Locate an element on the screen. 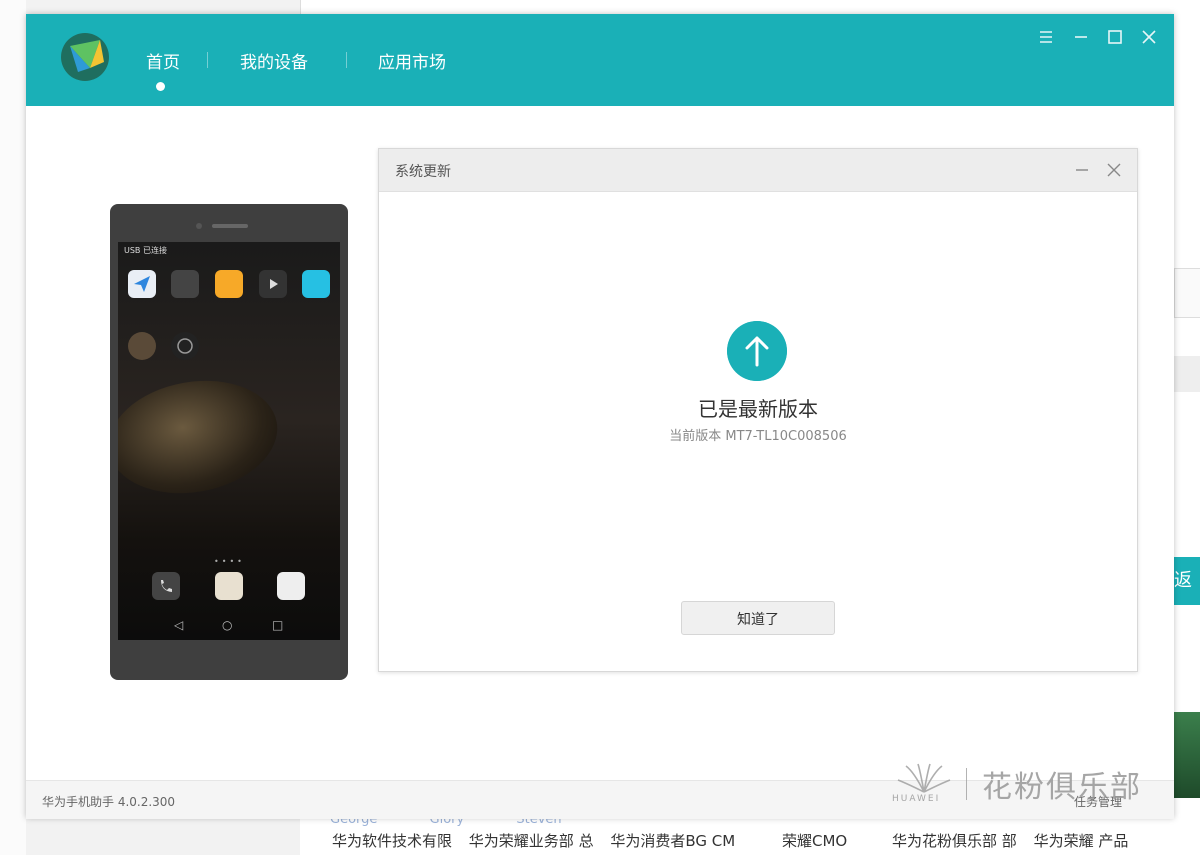 Image resolution: width=1200 pixels, height=855 pixels. background-return-button: 返回 is located at coordinates (1187, 581).